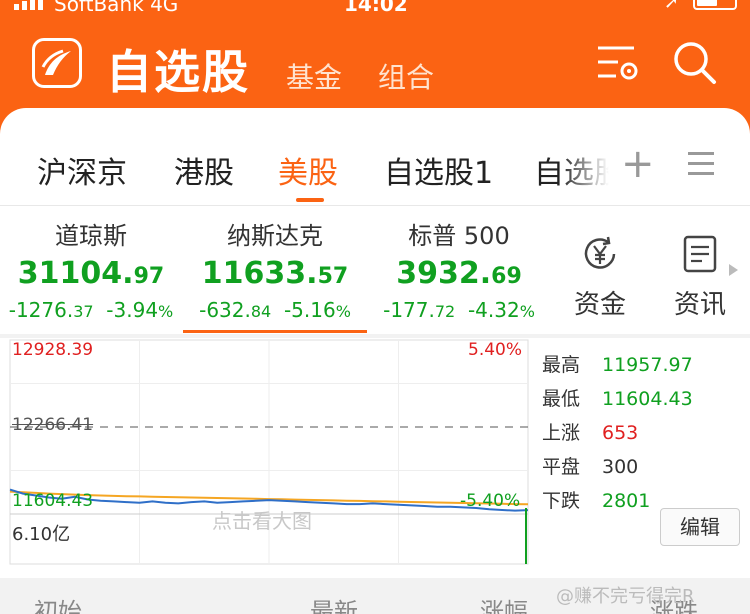 Image resolution: width=750 pixels, height=614 pixels. Describe the element at coordinates (699, 305) in the screenshot. I see `news-label: 资讯` at that location.